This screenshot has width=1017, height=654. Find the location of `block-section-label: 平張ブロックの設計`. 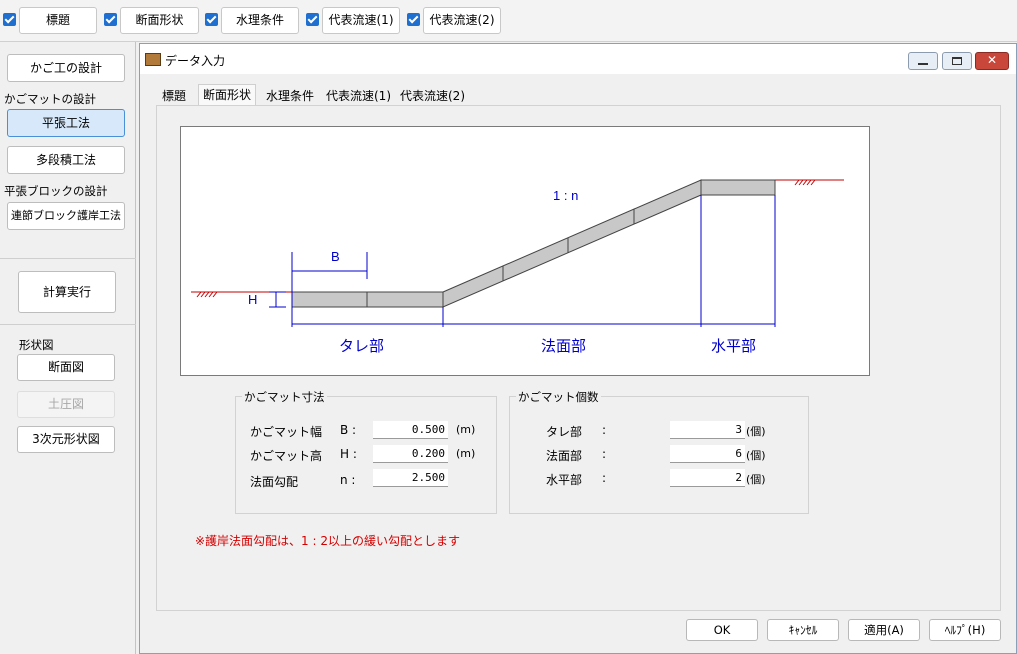

block-section-label: 平張ブロックの設計 is located at coordinates (56, 191).